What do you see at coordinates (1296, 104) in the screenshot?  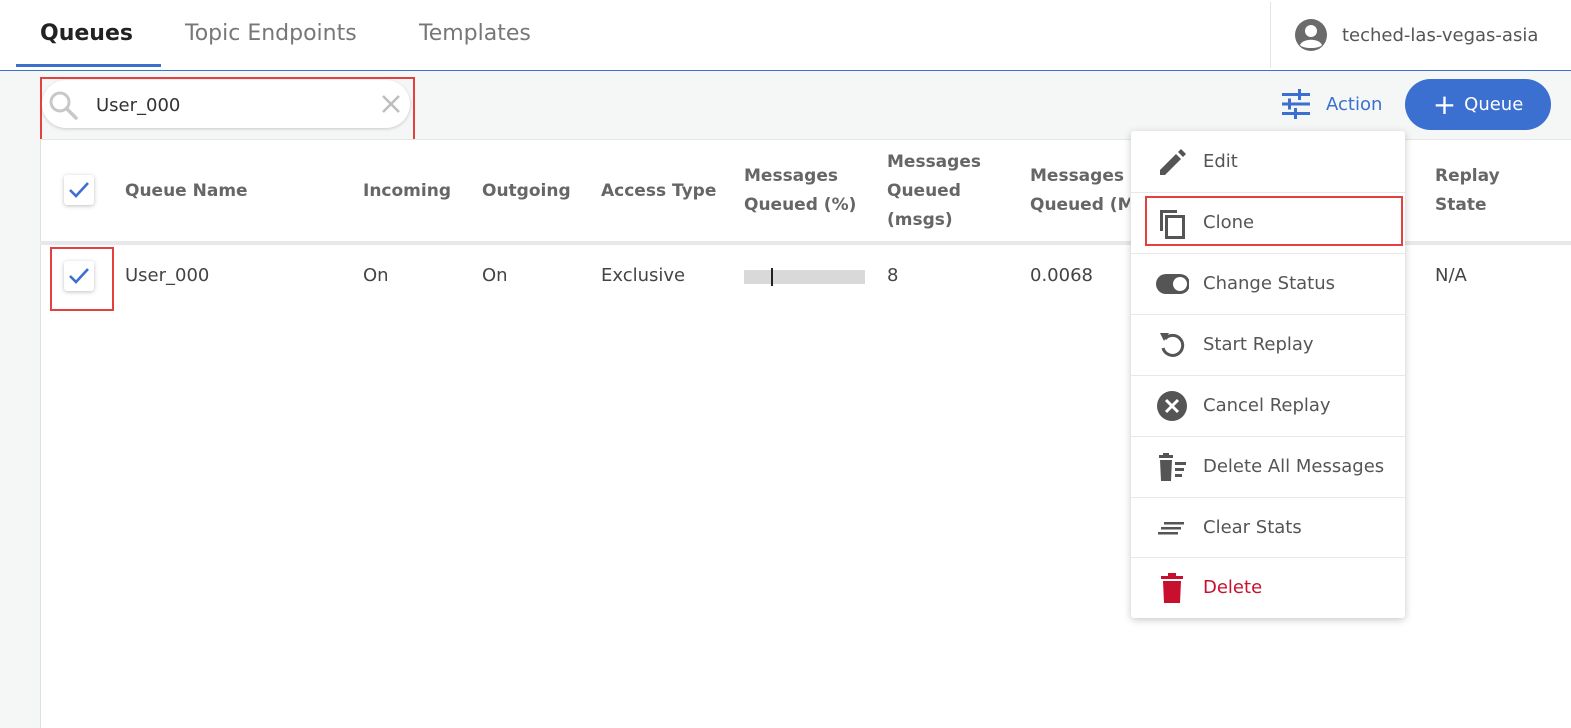 I see `tune-icon` at bounding box center [1296, 104].